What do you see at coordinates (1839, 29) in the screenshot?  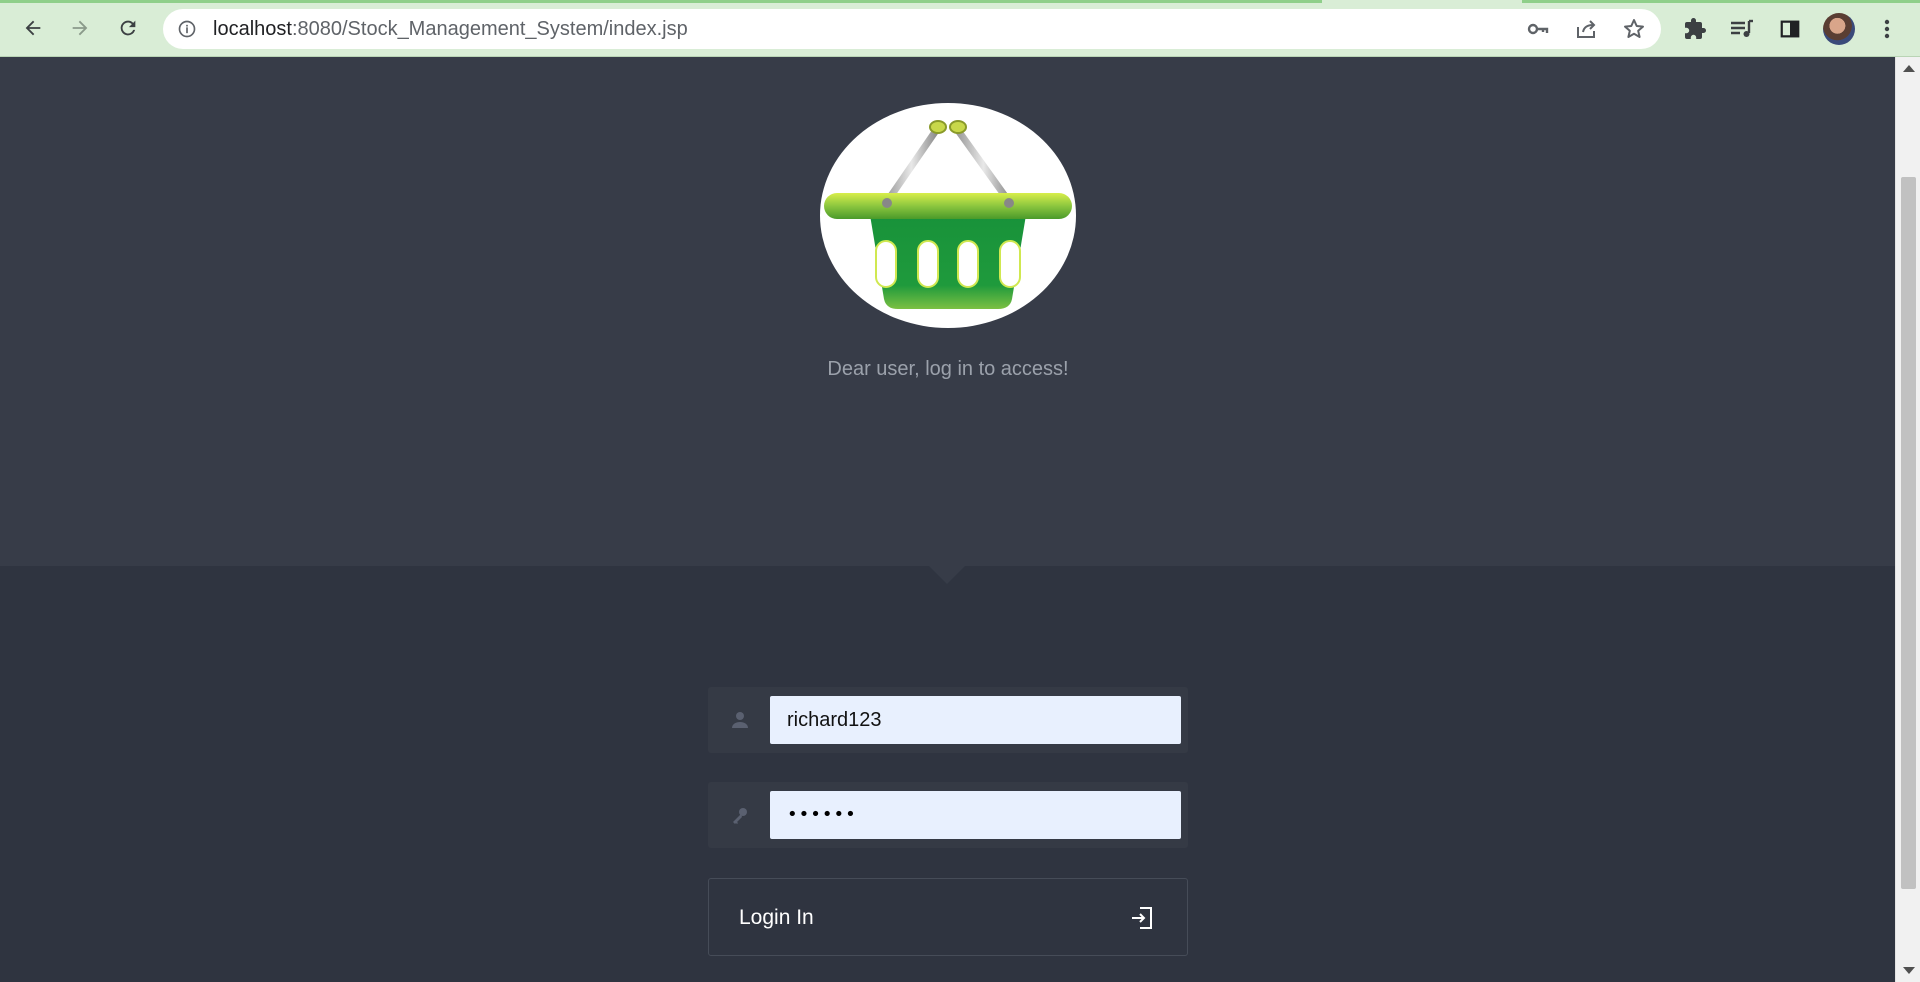 I see `profile-avatar` at bounding box center [1839, 29].